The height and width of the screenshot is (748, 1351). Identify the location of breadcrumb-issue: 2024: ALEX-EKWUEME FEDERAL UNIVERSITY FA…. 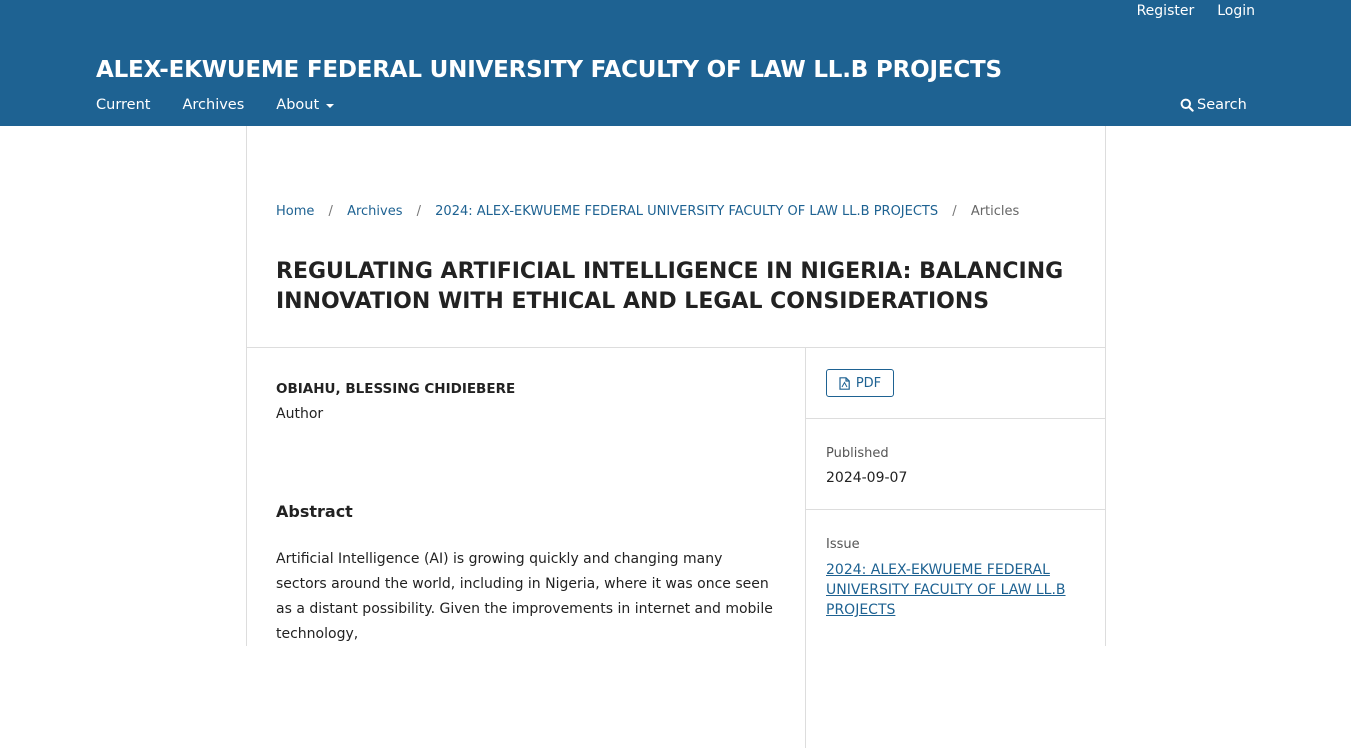
(686, 211).